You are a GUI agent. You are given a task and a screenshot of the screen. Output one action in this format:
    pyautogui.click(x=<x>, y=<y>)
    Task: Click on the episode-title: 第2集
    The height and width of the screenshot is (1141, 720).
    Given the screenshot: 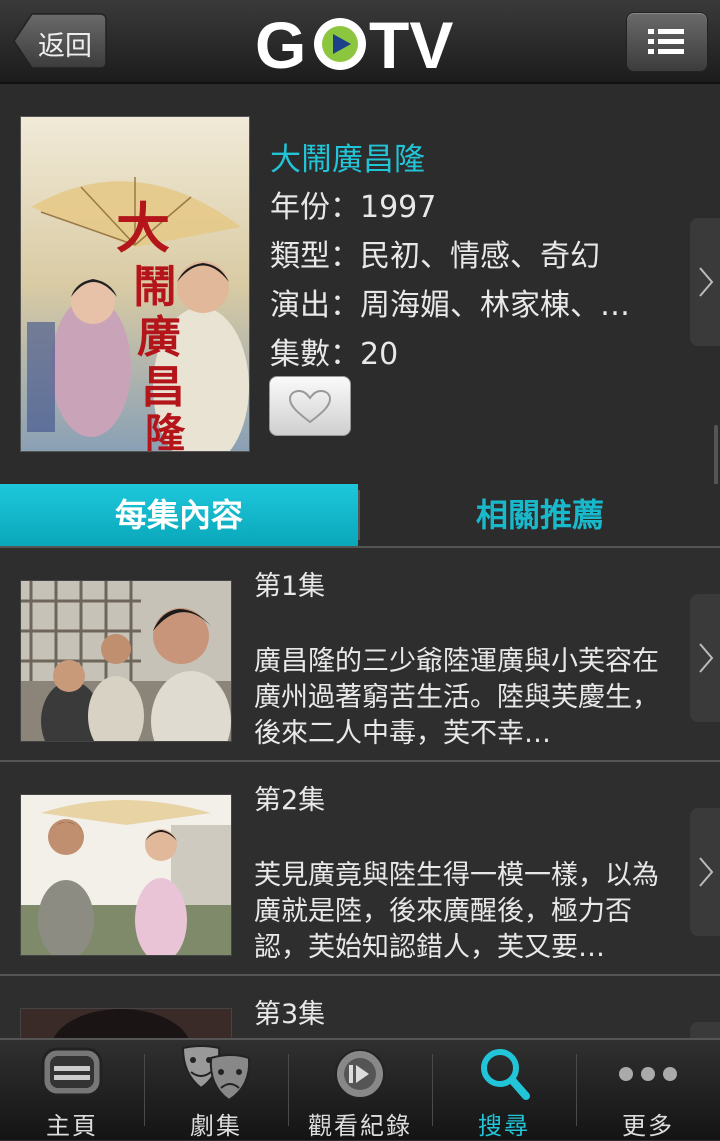 What is the action you would take?
    pyautogui.click(x=290, y=800)
    